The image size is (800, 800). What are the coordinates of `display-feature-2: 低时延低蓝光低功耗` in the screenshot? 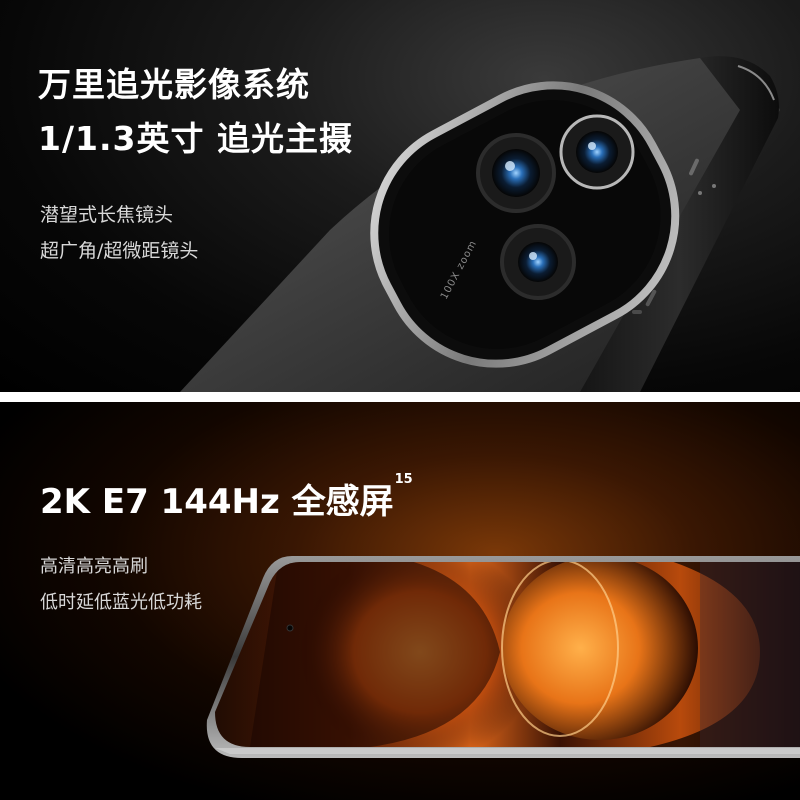 It's located at (121, 602).